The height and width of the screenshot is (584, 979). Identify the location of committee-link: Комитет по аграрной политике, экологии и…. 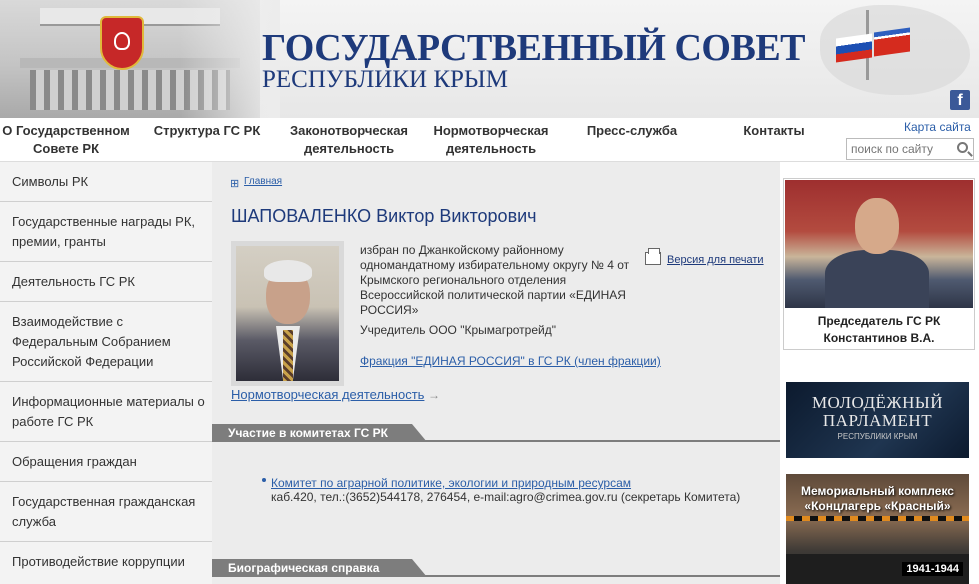
(451, 483).